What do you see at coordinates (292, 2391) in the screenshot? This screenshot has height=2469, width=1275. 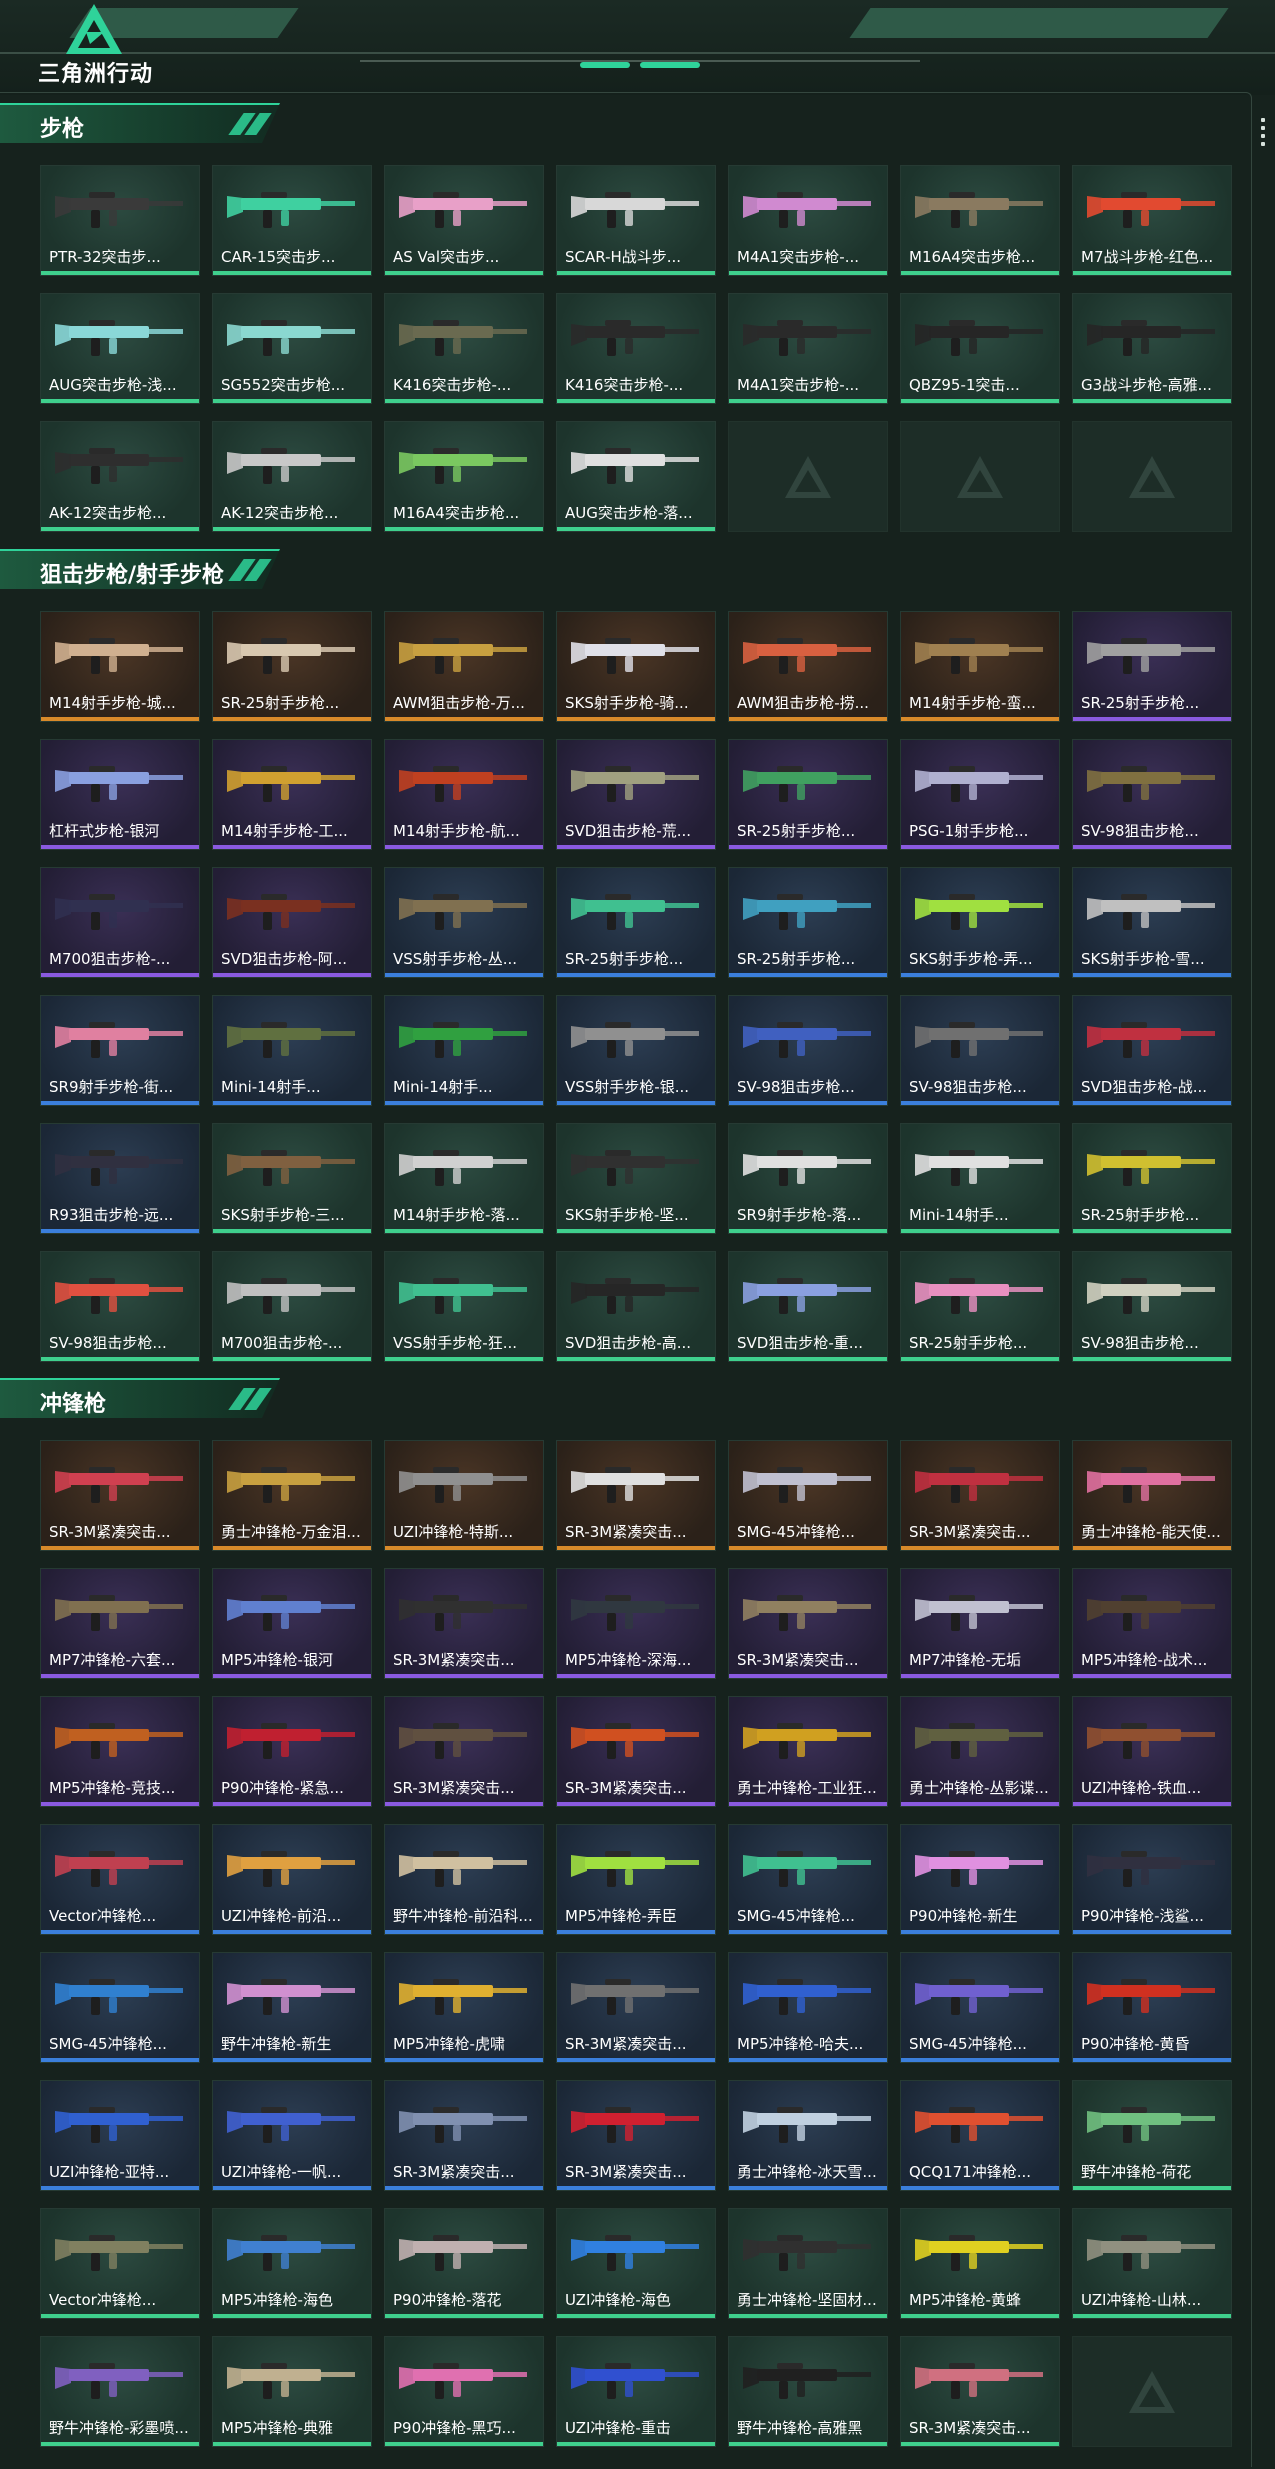 I see `weapon-card: MP5冲锋枪-典雅` at bounding box center [292, 2391].